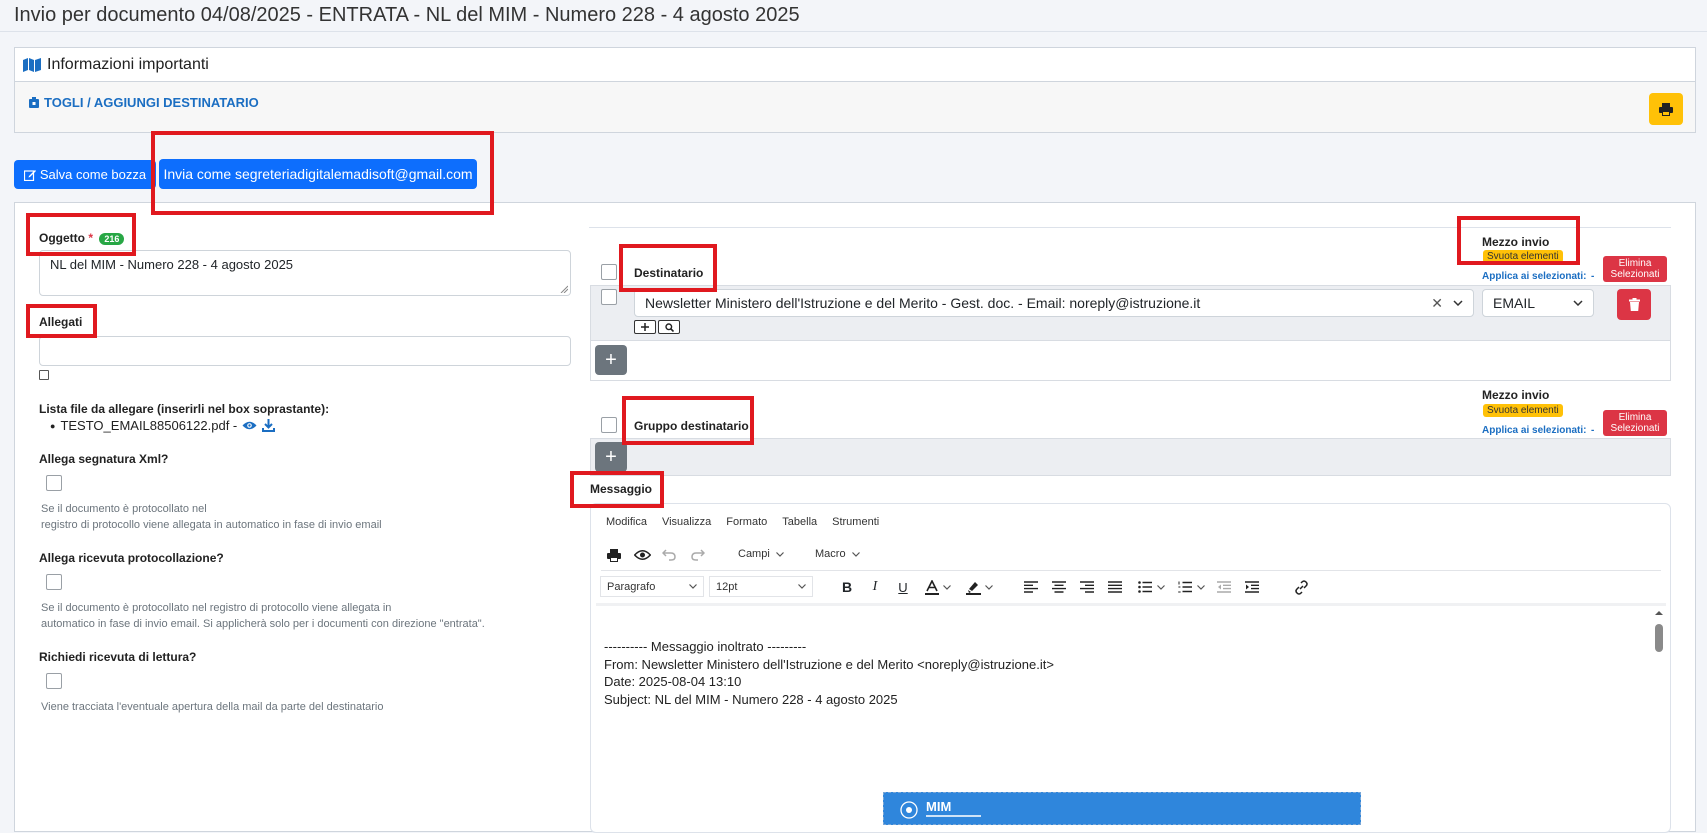 This screenshot has width=1707, height=833. I want to click on align-center-icon, so click(1059, 587).